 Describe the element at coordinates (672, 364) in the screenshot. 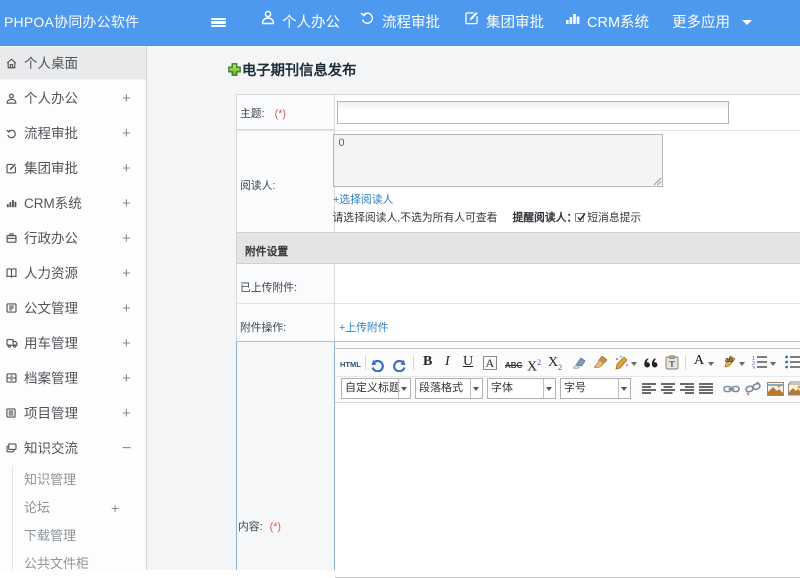

I see `svg-text: T` at that location.